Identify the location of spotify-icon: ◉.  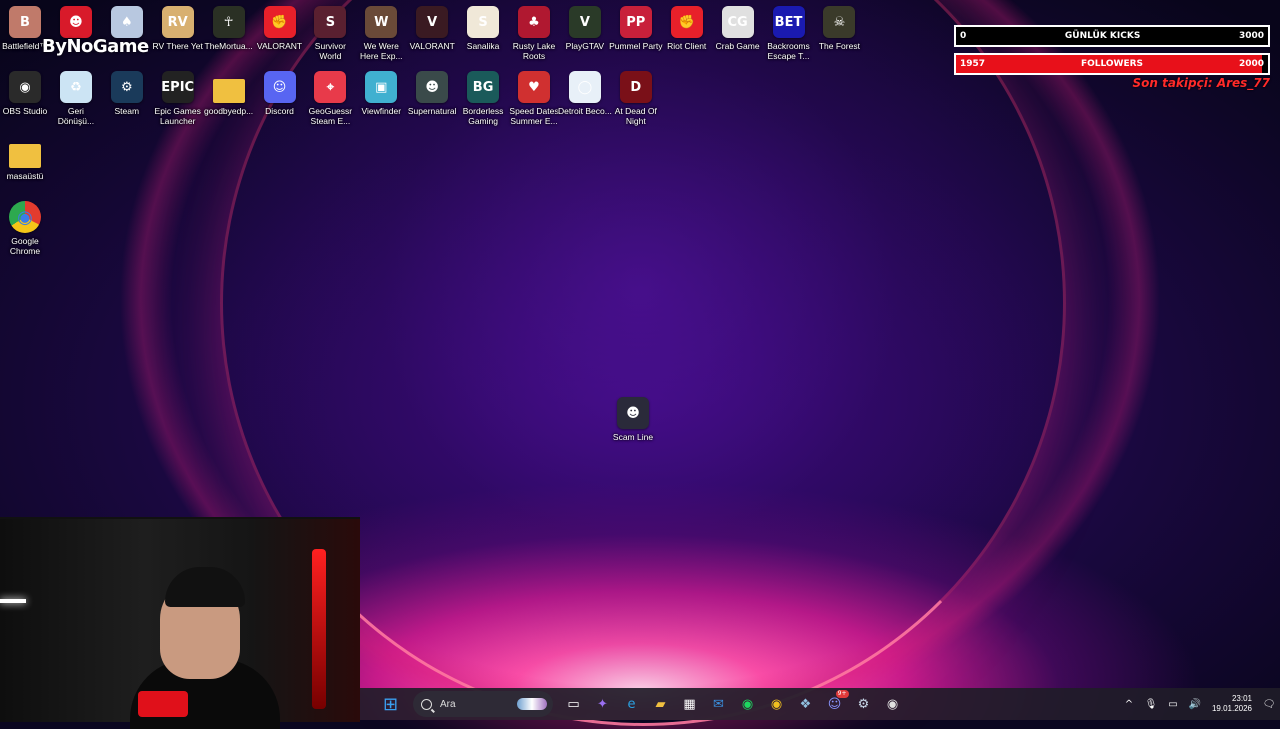
(748, 704).